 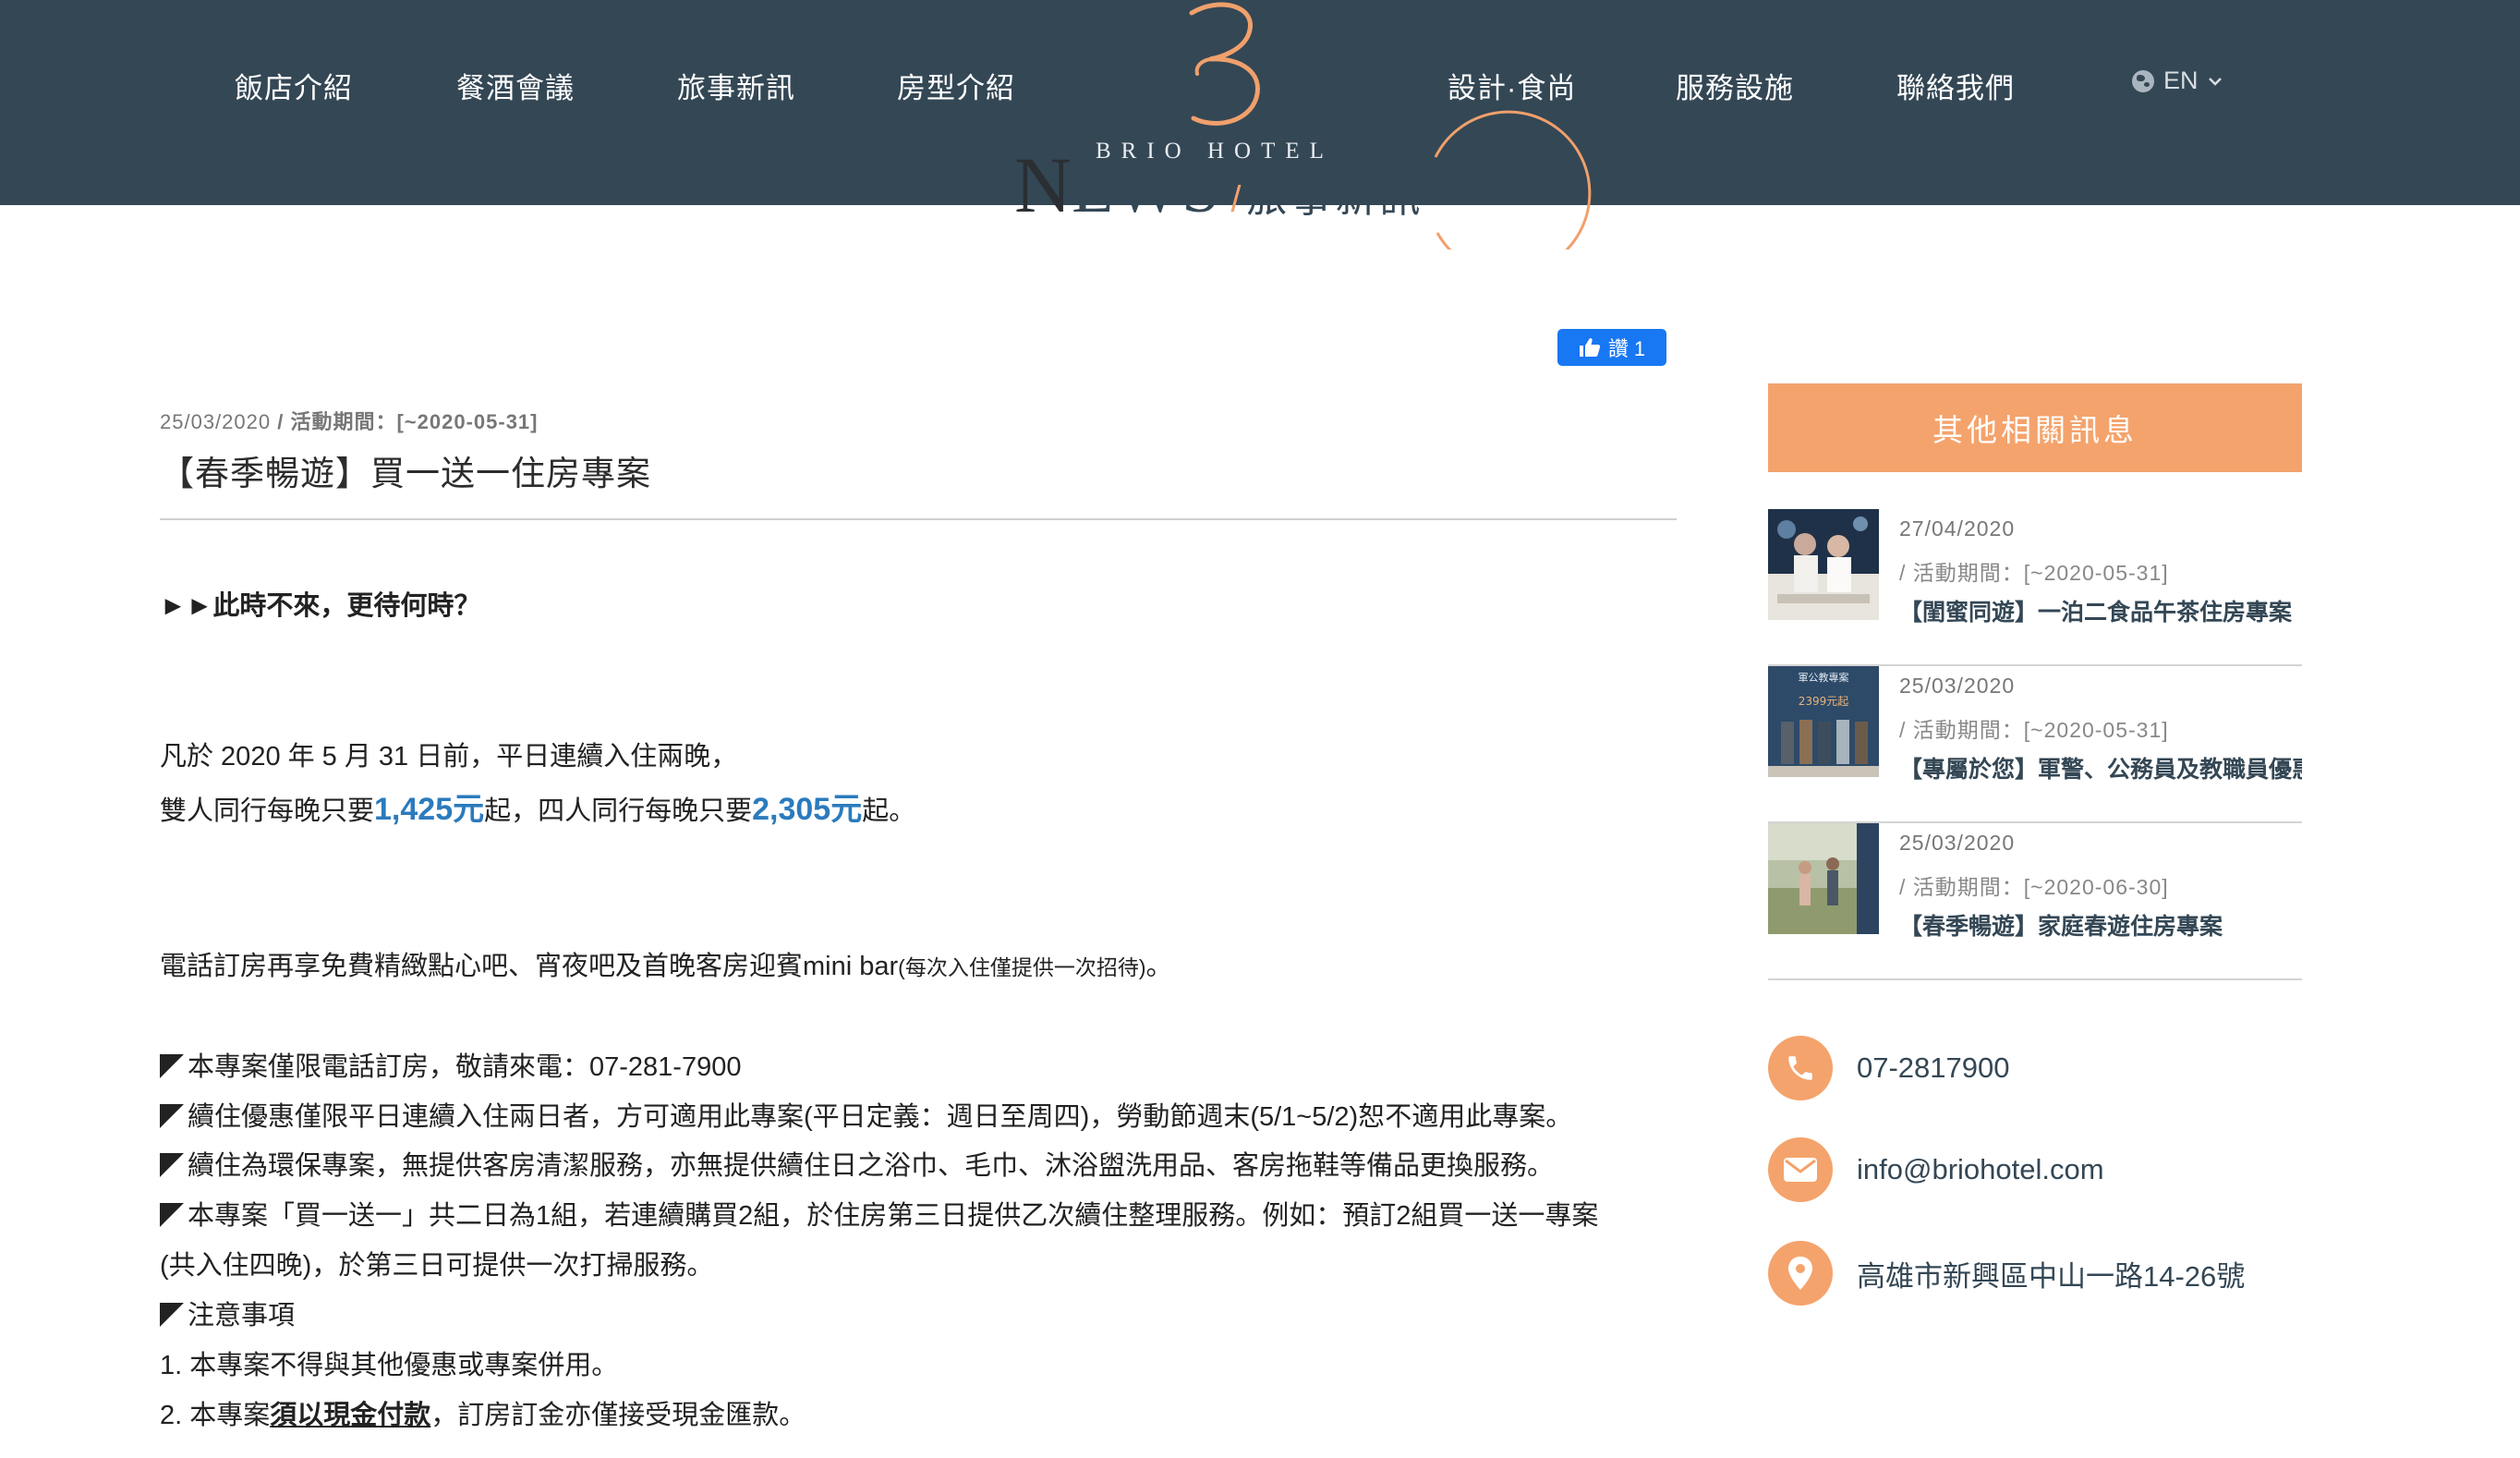 I want to click on news-period: / 活動期間：[~2020-06-30], so click(x=2034, y=887).